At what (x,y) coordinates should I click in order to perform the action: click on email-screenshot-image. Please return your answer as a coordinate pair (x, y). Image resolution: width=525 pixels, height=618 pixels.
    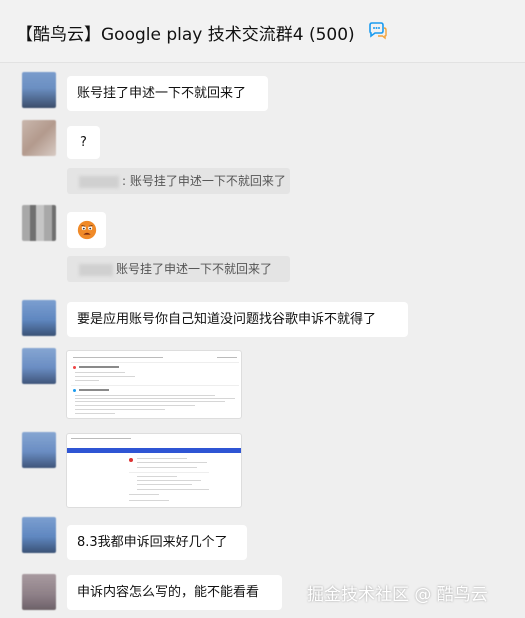
    Looking at the image, I should click on (154, 384).